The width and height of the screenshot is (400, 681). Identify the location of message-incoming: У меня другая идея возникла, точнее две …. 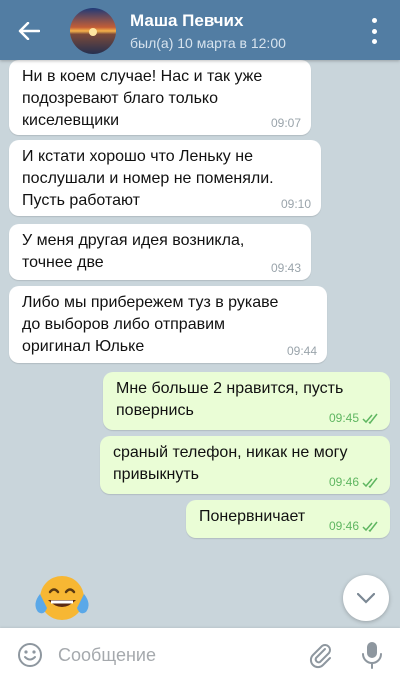
(160, 252).